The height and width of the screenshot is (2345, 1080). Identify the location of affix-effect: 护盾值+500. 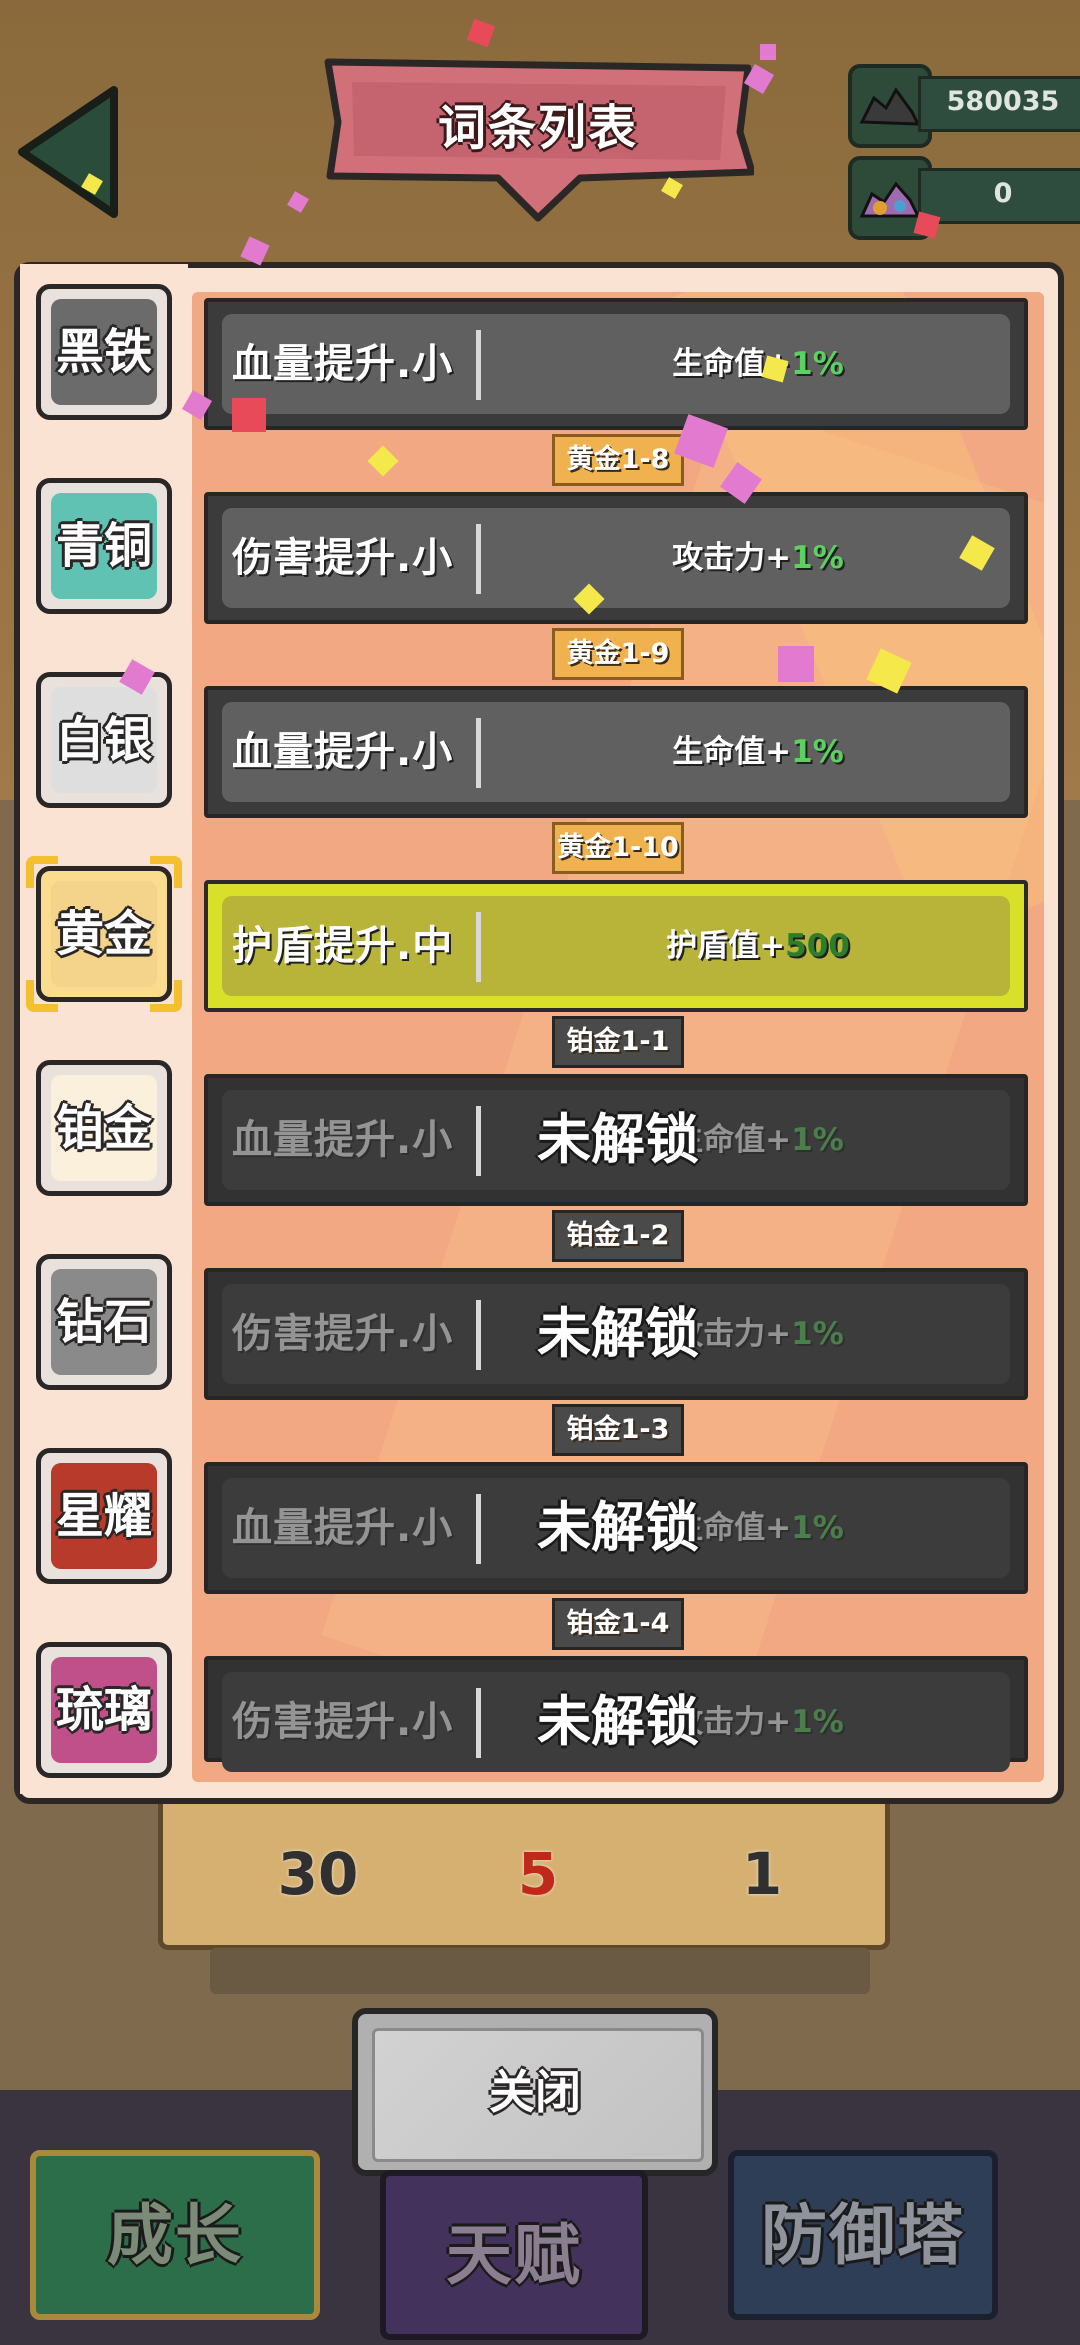
(758, 946).